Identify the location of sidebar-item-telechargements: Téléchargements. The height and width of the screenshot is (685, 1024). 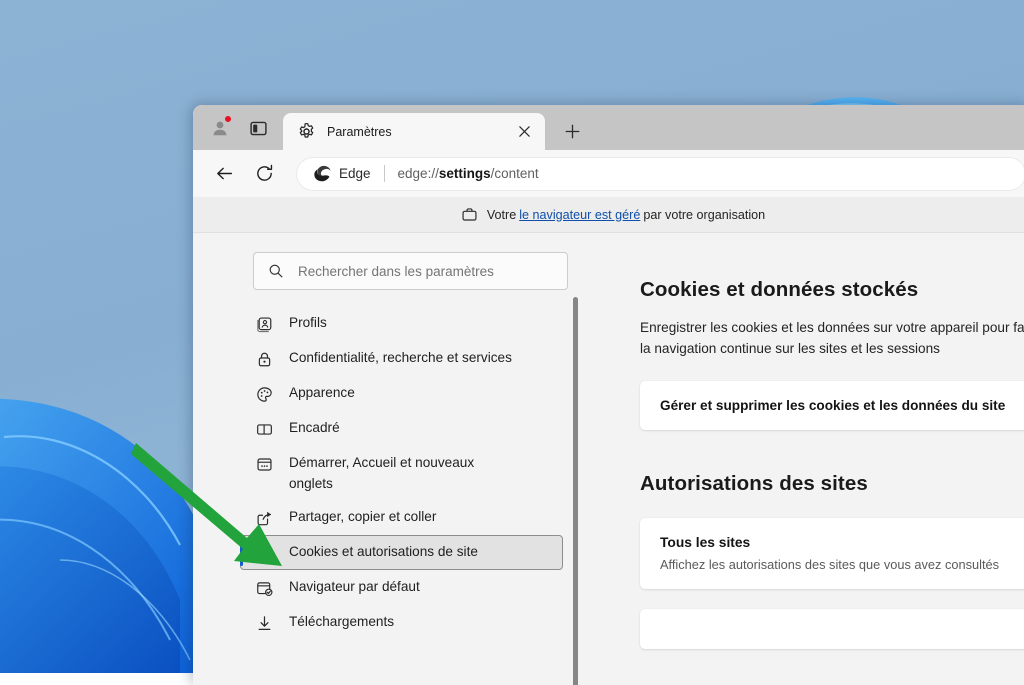
(401, 622).